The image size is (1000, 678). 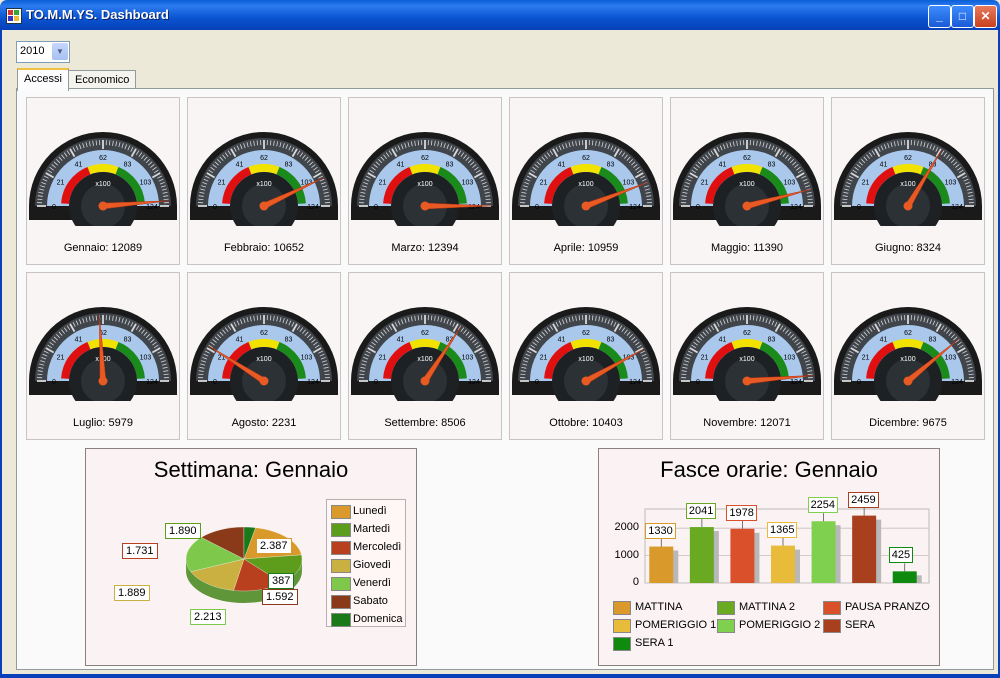 I want to click on tab-accessi: Accessi, so click(x=43, y=79).